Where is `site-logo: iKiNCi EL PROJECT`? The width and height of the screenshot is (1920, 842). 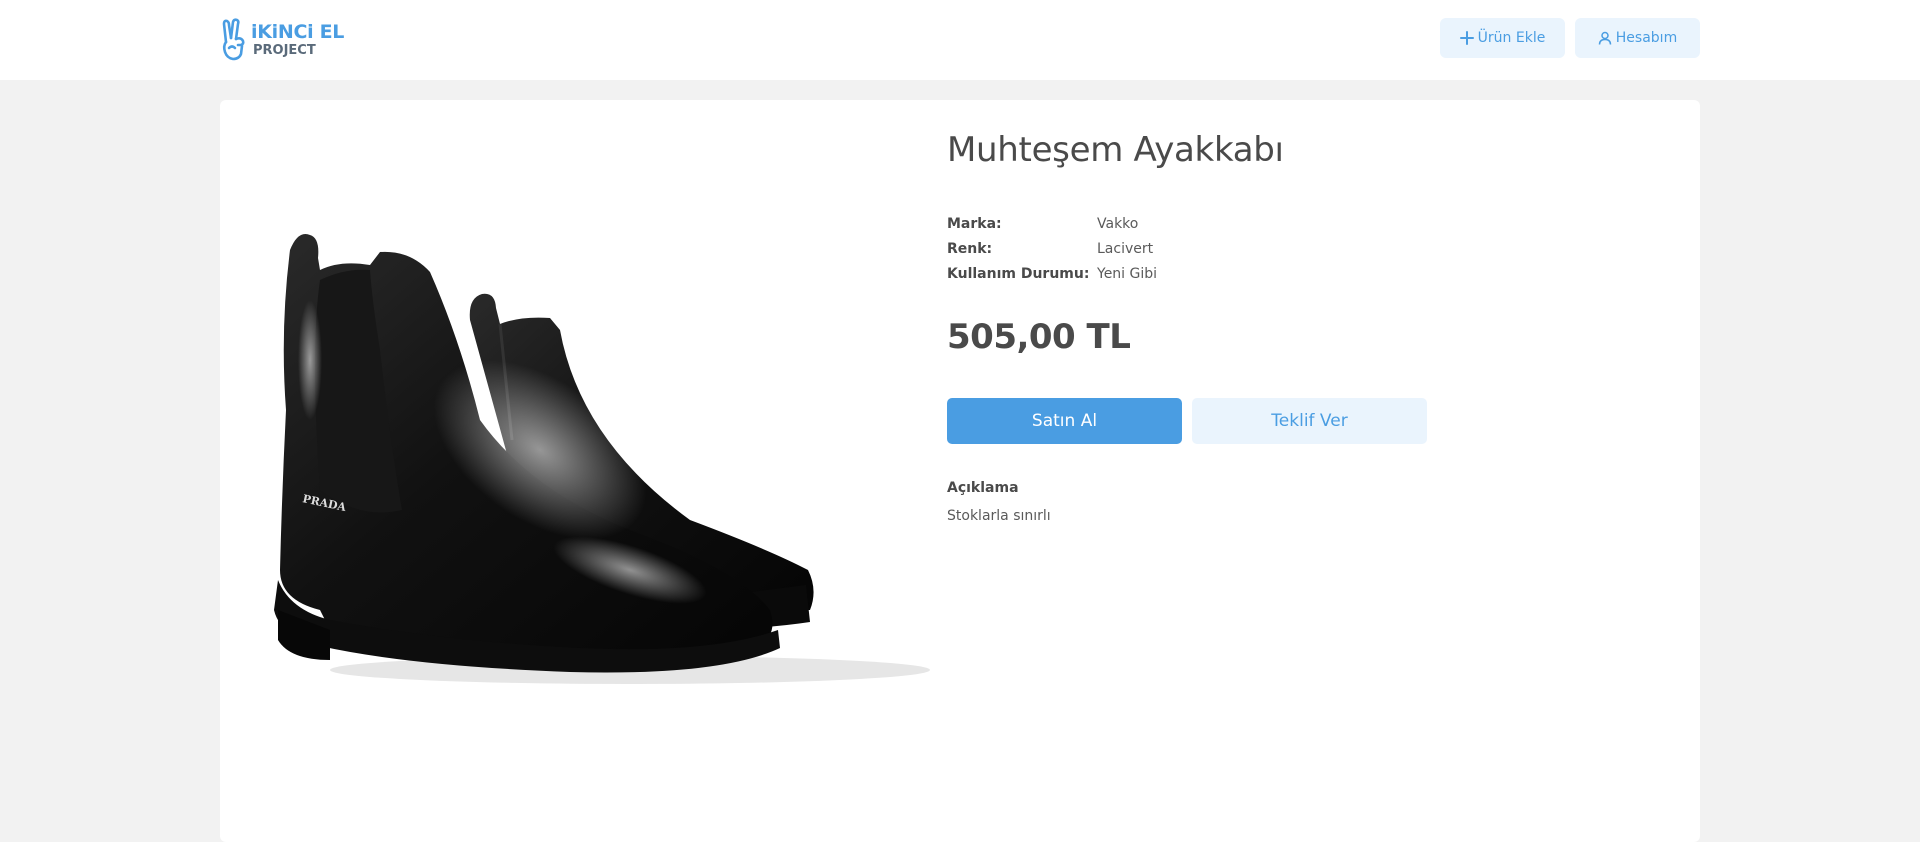
site-logo: iKiNCi EL PROJECT is located at coordinates (281, 40).